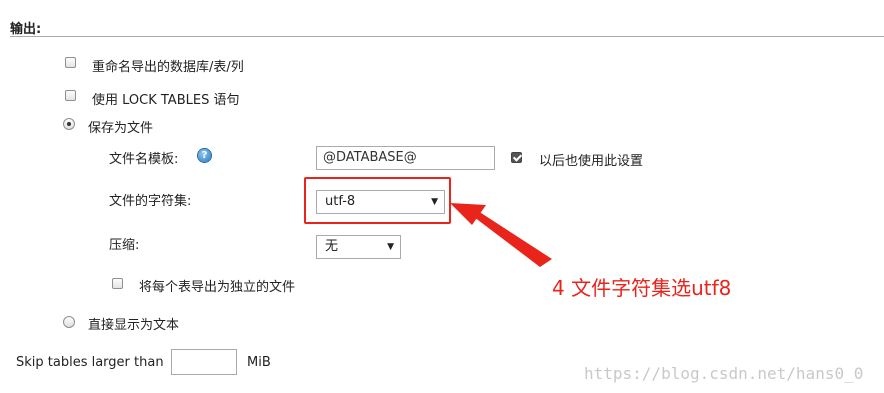  Describe the element at coordinates (168, 67) in the screenshot. I see `rename-export-label: 重命名导出的数据库/表/列` at that location.